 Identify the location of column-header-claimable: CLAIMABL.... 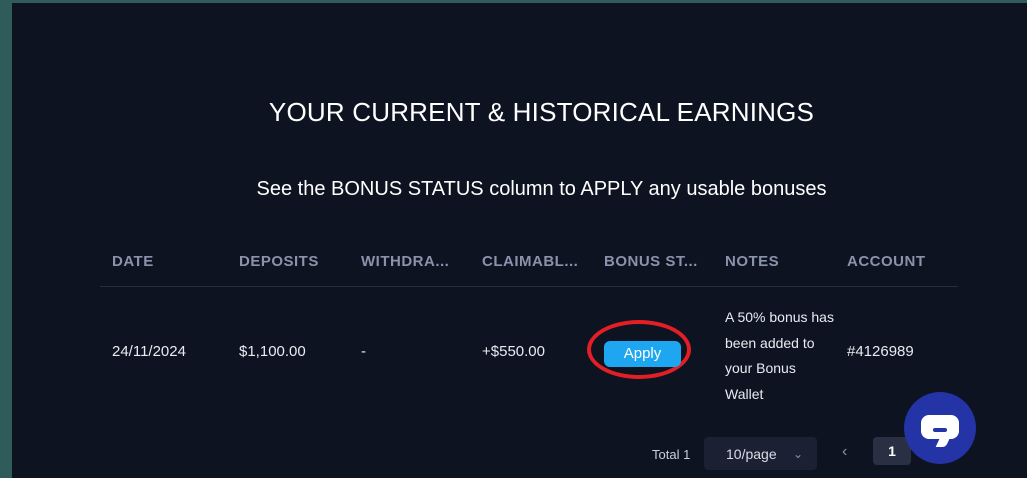
(530, 261).